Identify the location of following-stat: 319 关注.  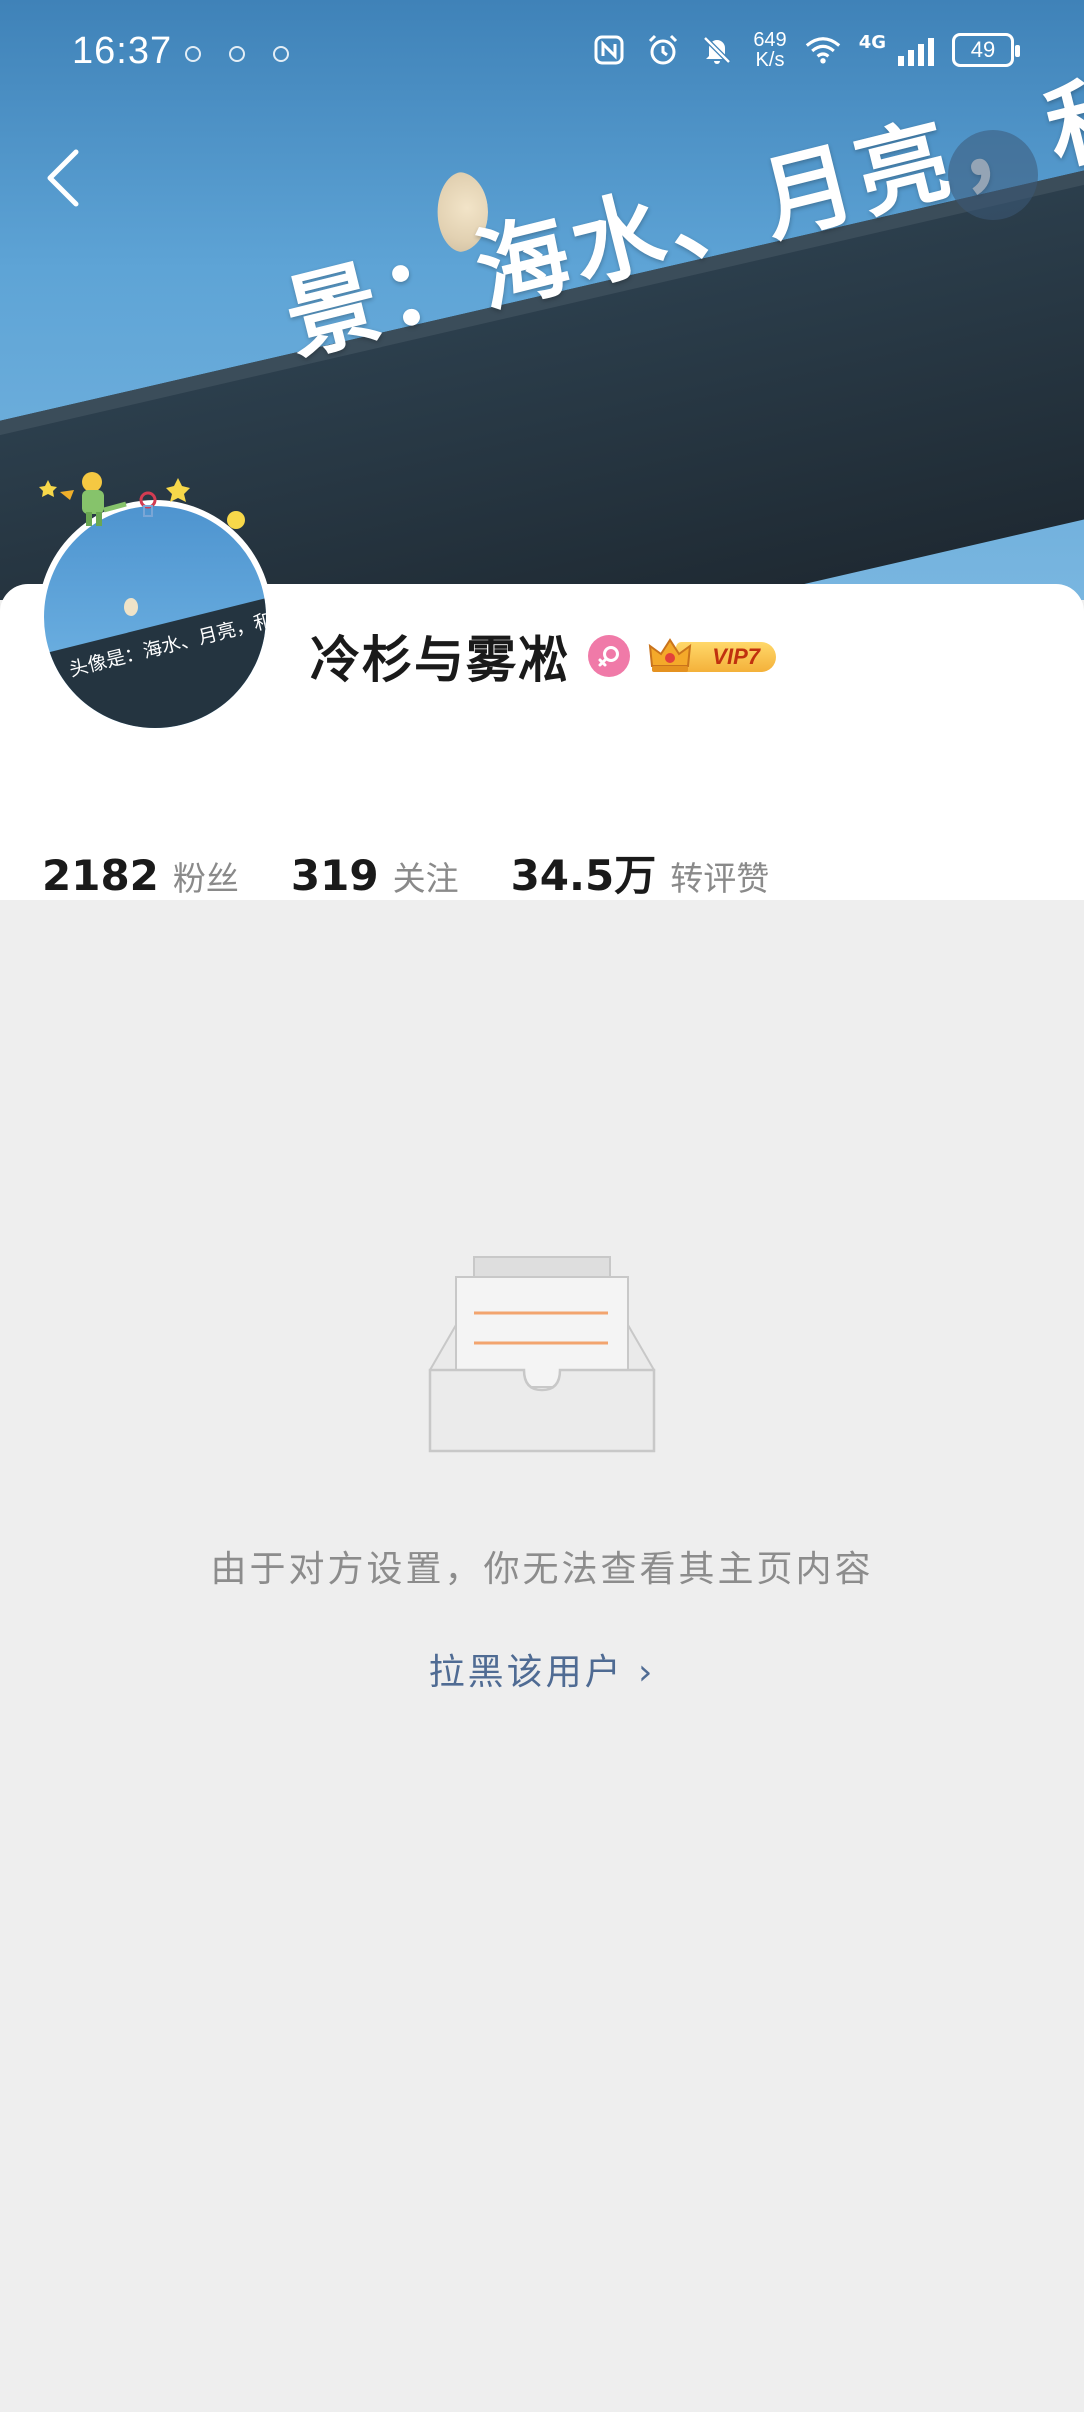
(375, 875).